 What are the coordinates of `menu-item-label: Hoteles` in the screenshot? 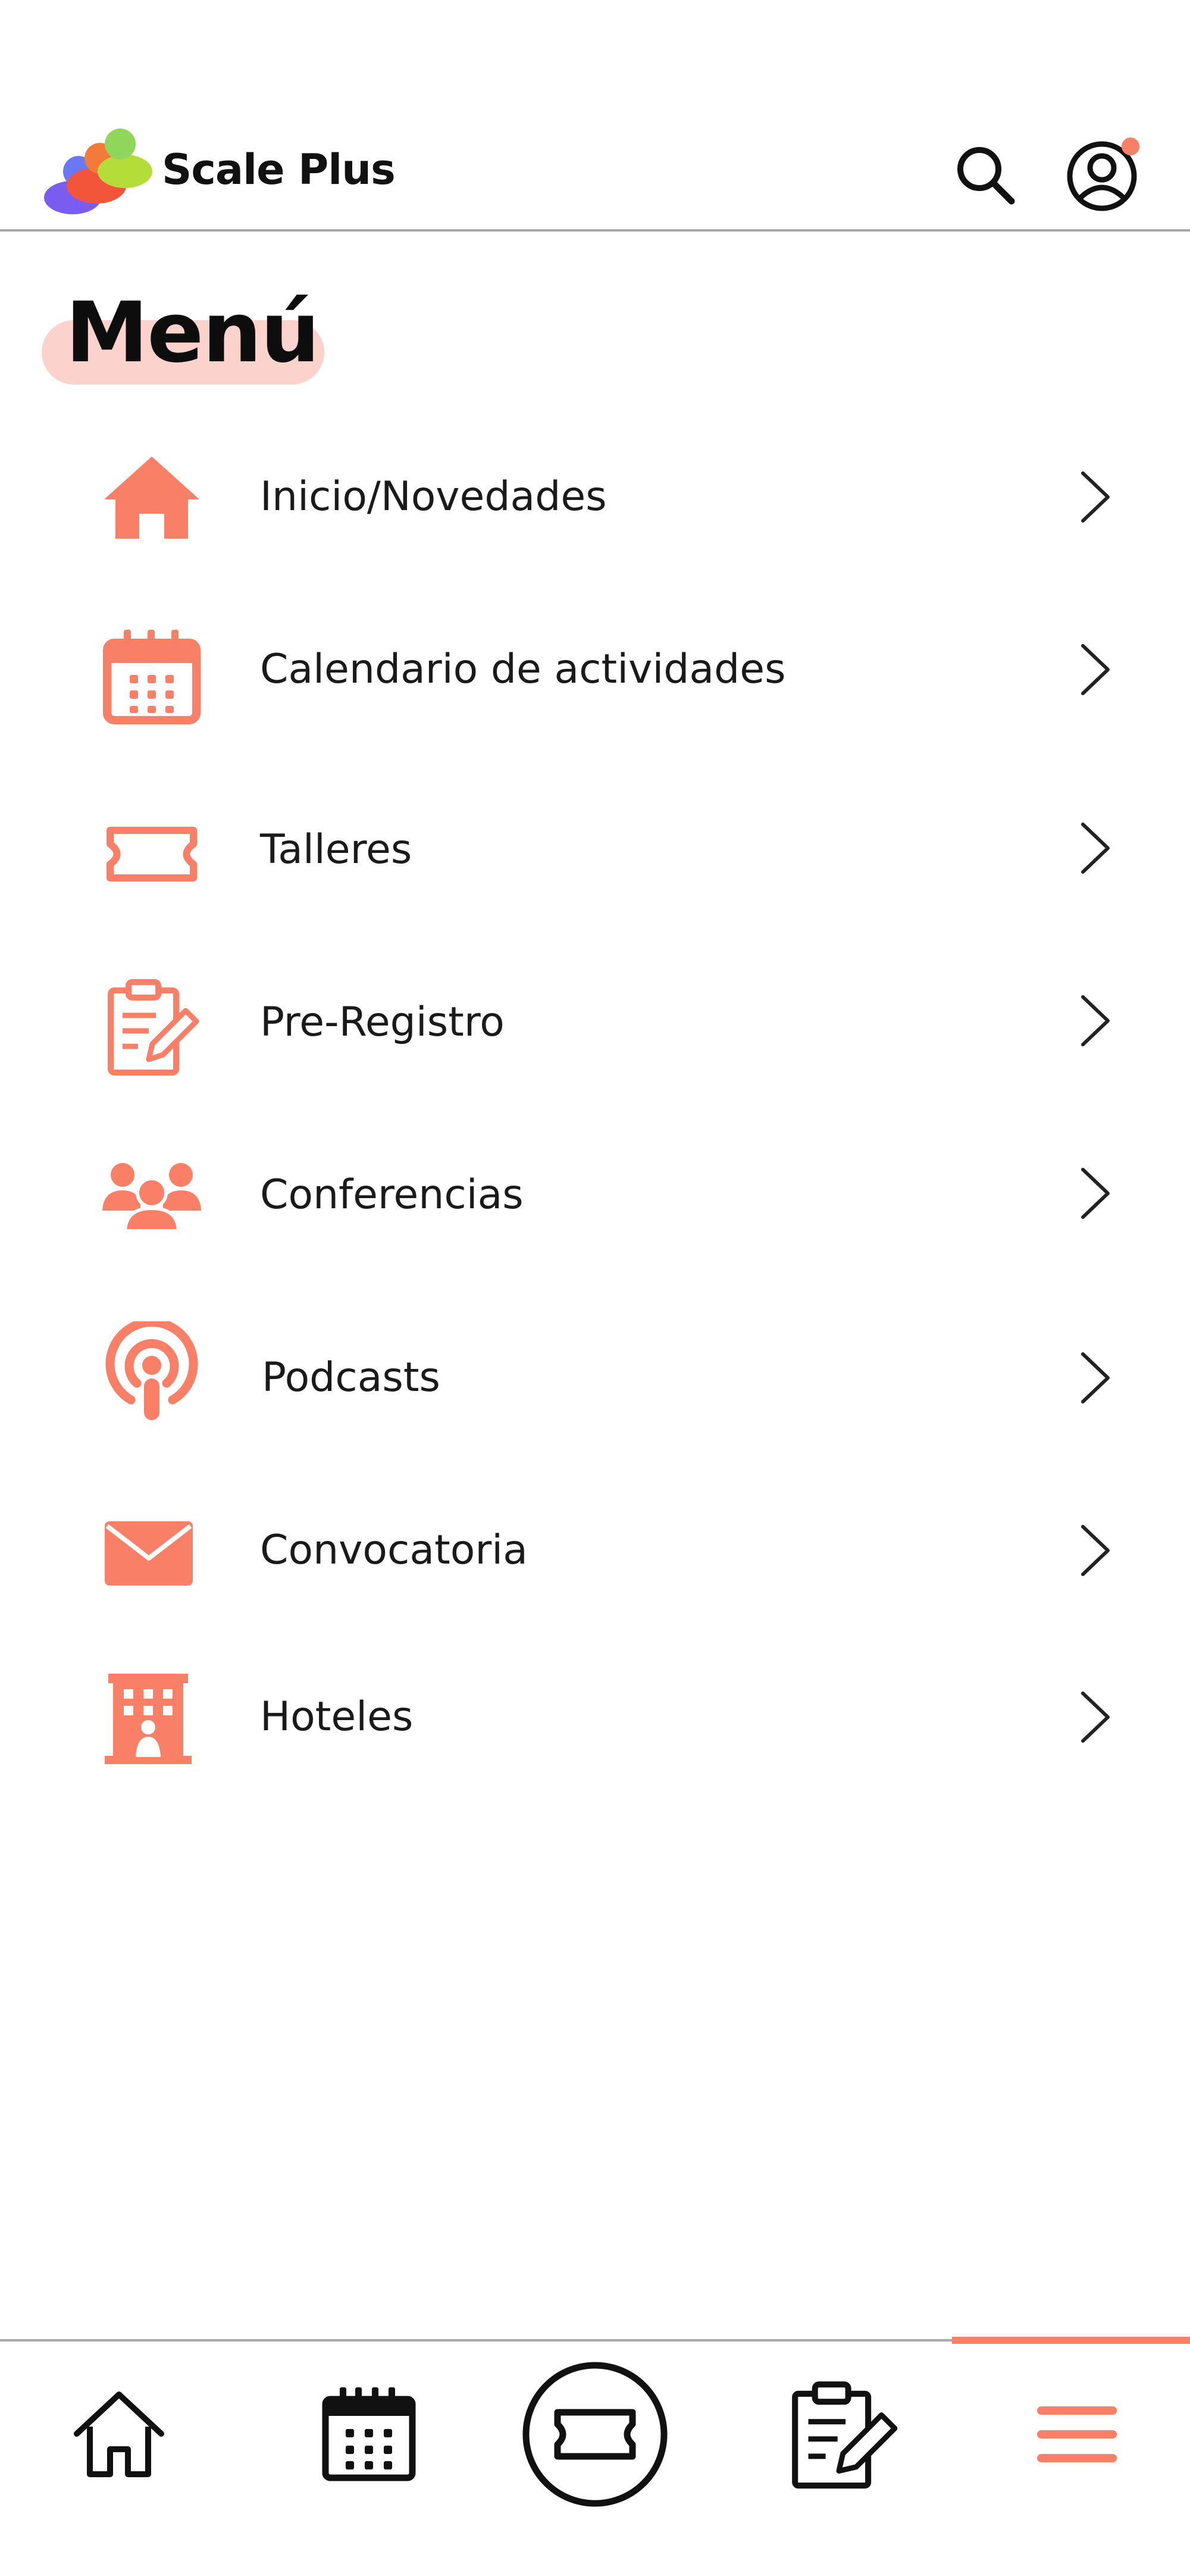 It's located at (337, 1716).